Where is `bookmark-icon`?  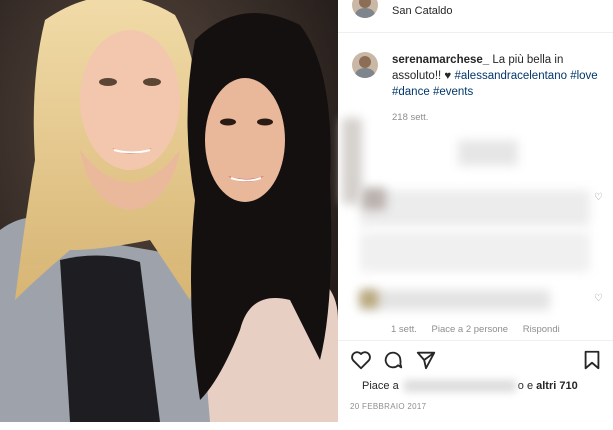
bookmark-icon is located at coordinates (592, 360).